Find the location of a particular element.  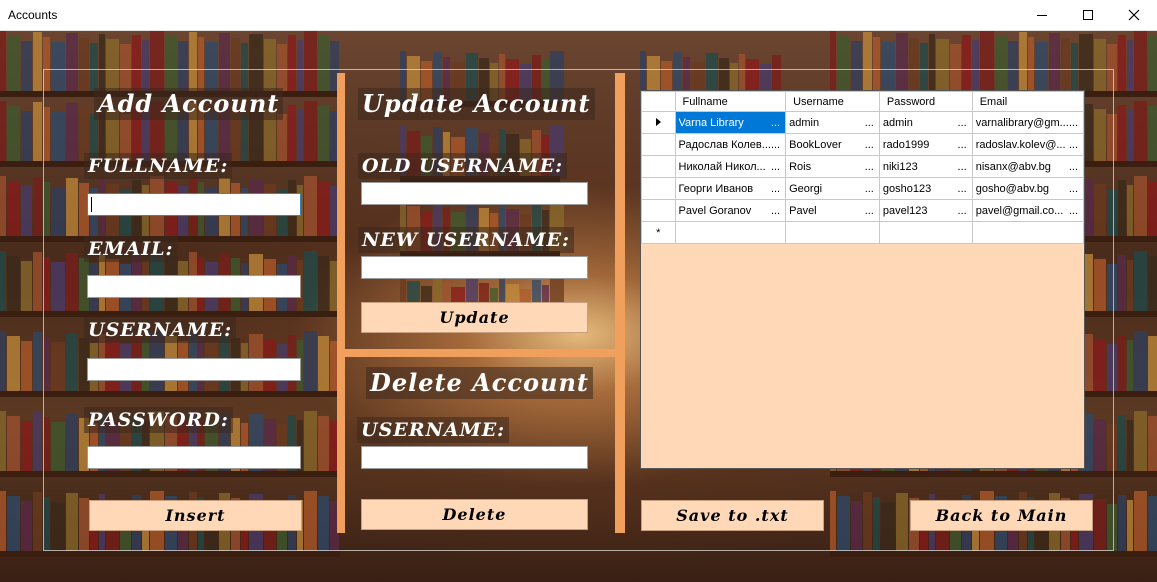

column-header-fullname: Fullname is located at coordinates (730, 101).